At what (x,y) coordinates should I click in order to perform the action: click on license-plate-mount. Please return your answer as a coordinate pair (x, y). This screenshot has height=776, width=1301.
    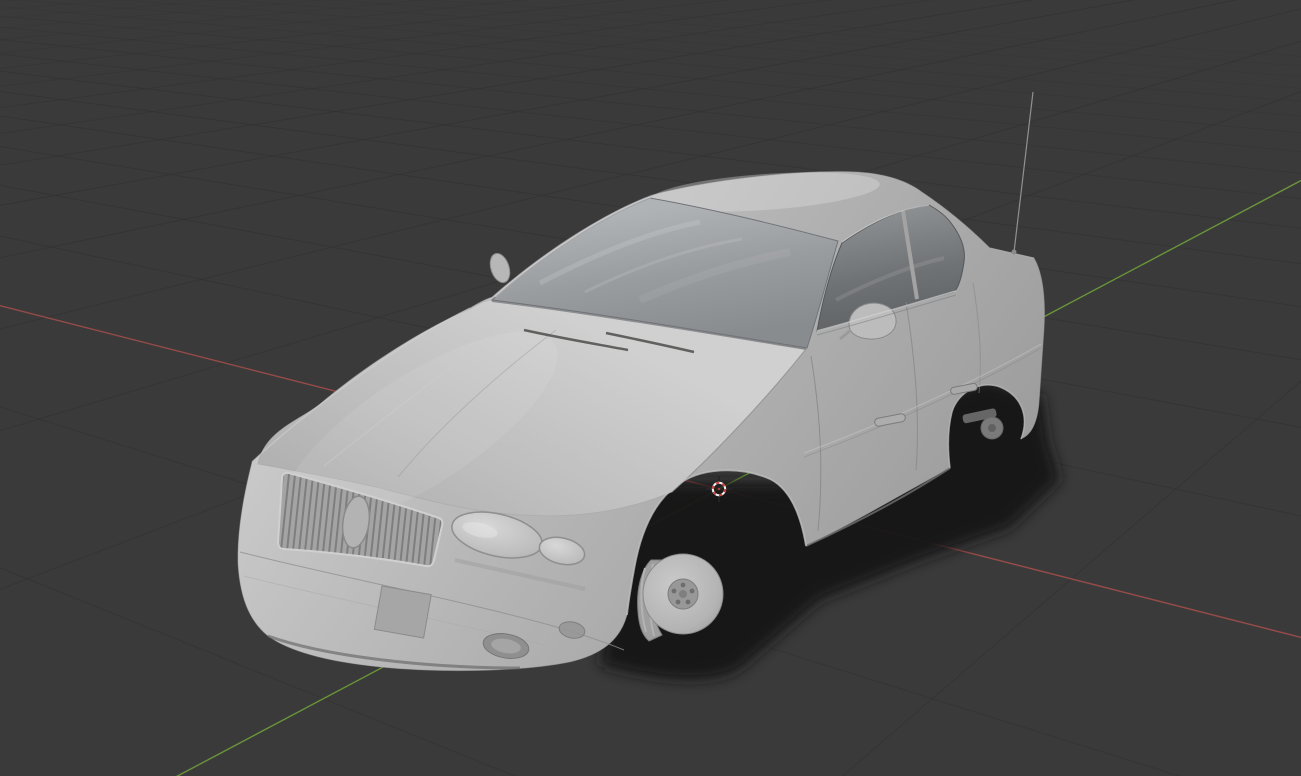
    Looking at the image, I should click on (402, 612).